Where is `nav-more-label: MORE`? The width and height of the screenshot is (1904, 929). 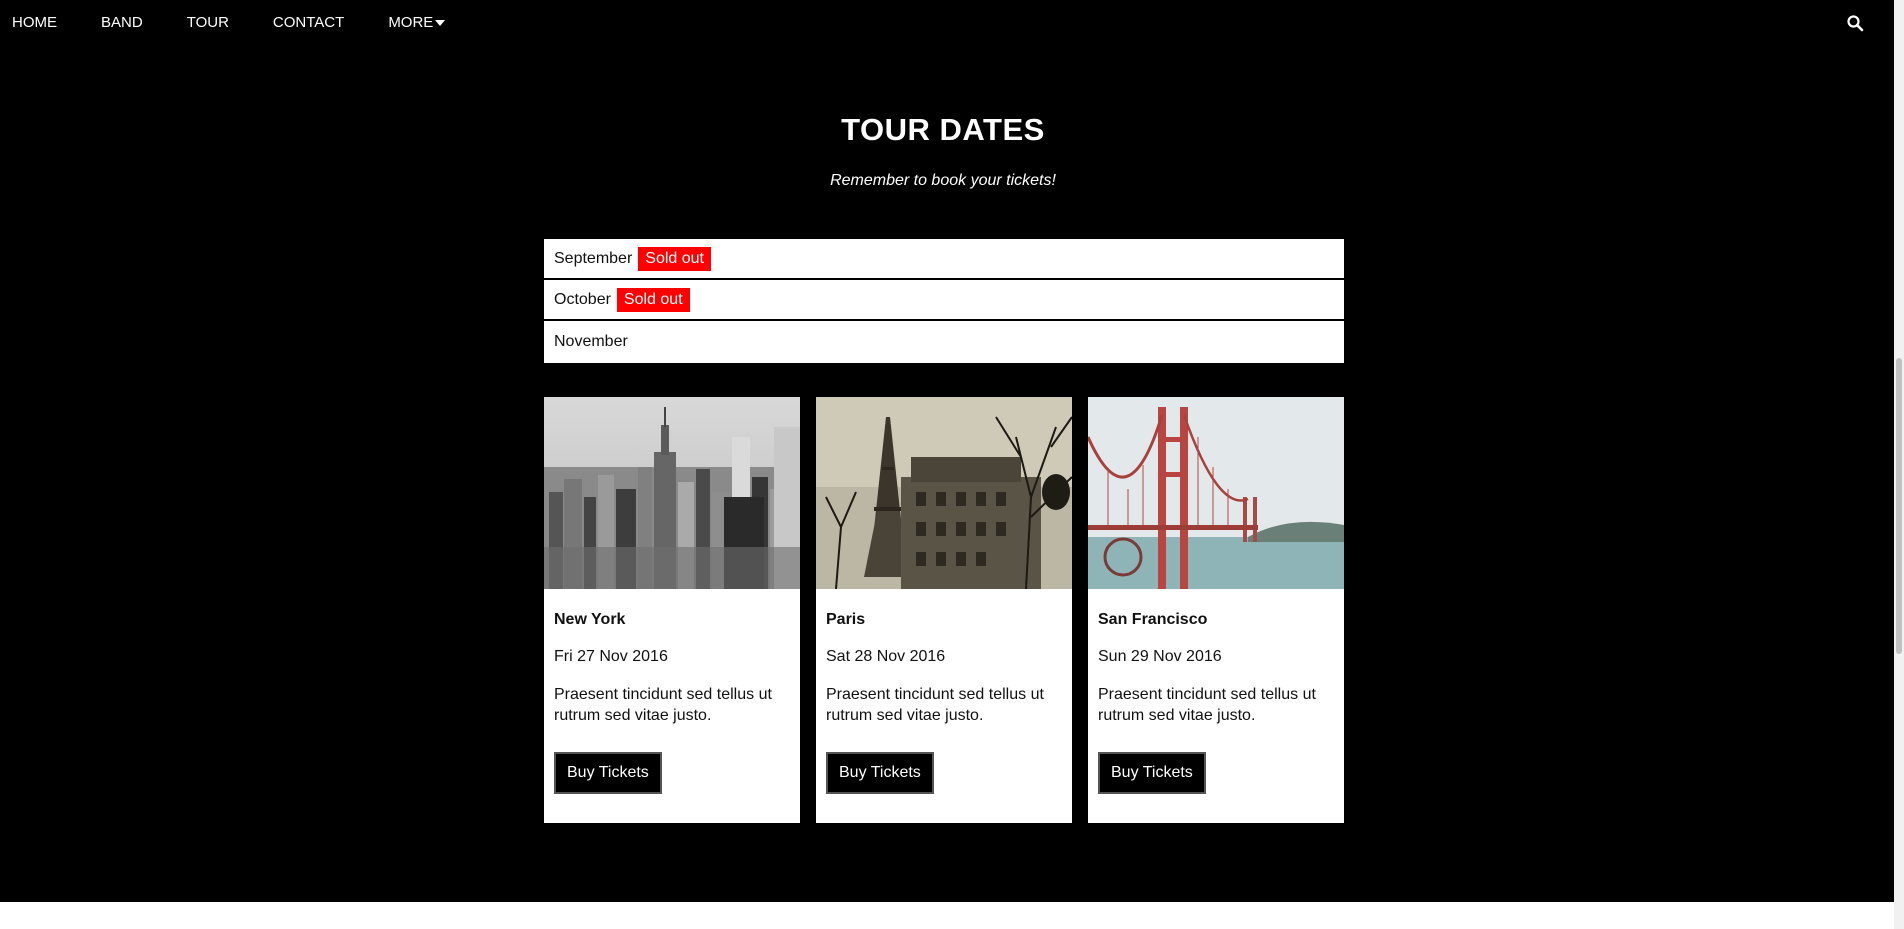
nav-more-label: MORE is located at coordinates (411, 22).